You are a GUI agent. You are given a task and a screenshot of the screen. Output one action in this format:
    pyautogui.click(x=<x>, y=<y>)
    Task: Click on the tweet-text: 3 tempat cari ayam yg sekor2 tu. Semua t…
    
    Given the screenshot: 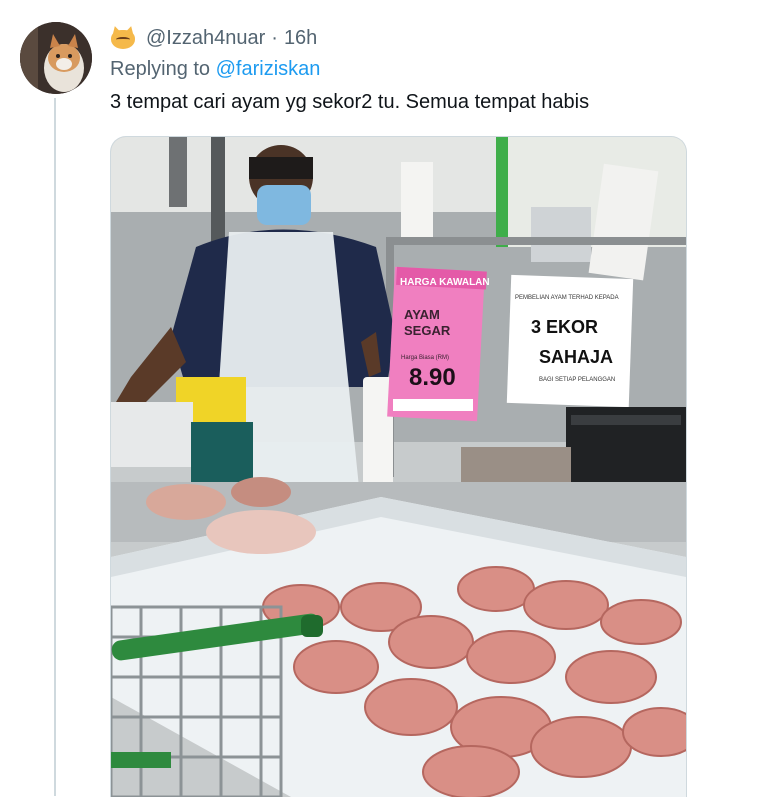 What is the action you would take?
    pyautogui.click(x=350, y=102)
    